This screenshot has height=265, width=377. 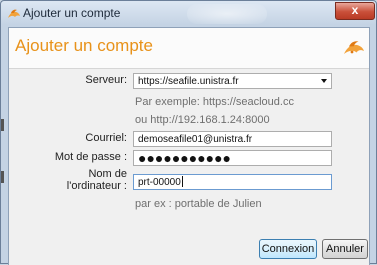 What do you see at coordinates (355, 11) in the screenshot?
I see `close-button: x` at bounding box center [355, 11].